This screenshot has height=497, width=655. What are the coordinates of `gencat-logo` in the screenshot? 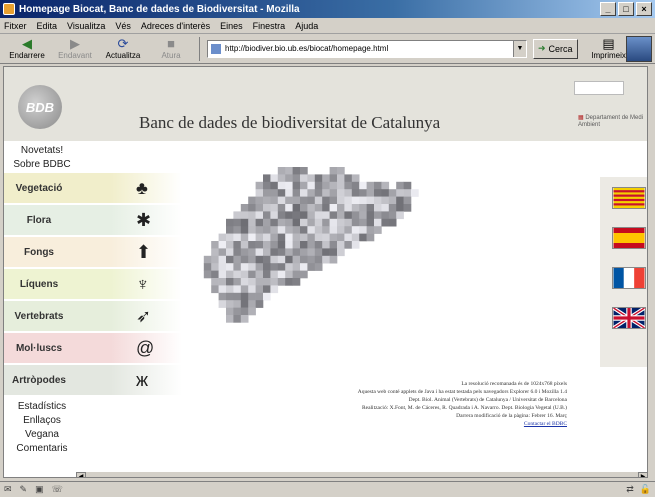 It's located at (599, 88).